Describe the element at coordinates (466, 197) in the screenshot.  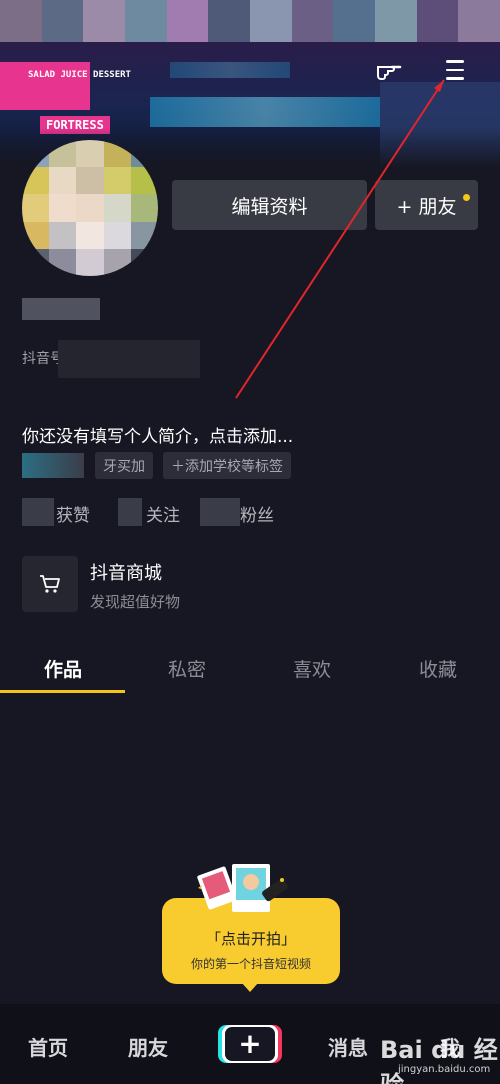
I see `notification-dot` at that location.